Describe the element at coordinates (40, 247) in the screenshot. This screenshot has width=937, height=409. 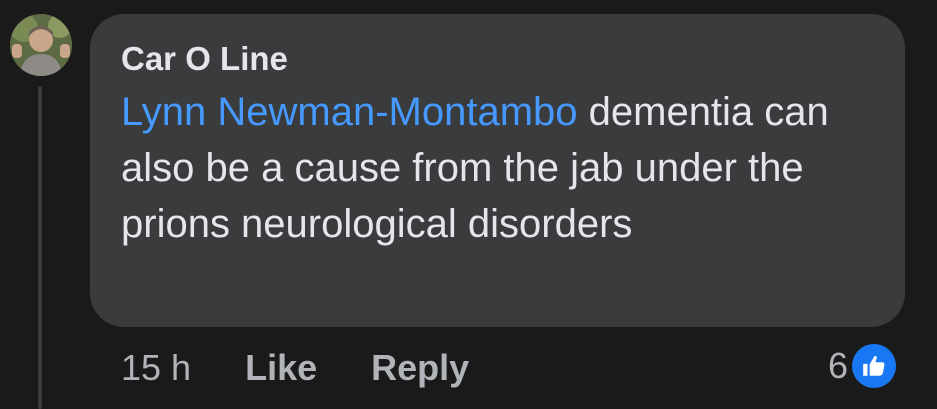
I see `thread-line` at that location.